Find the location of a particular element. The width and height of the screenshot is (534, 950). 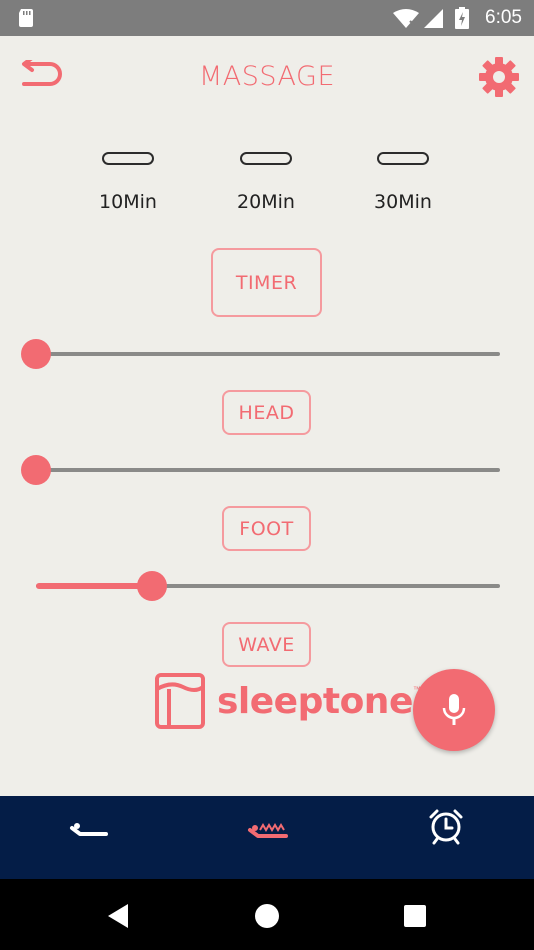

slider-fill is located at coordinates (94, 586).